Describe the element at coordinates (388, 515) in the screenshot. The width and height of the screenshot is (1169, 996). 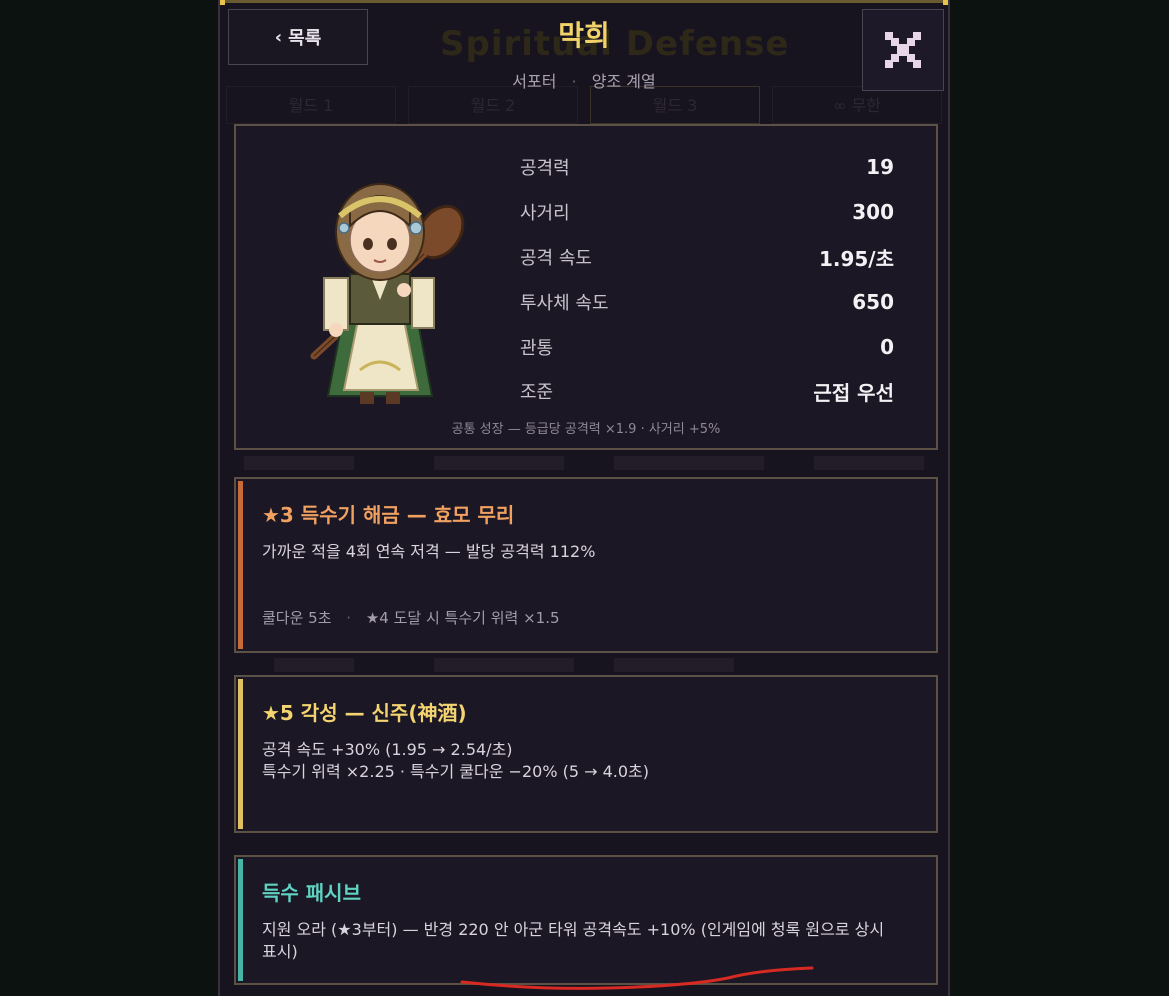
I see `skill-title: ★3 득수기 해금 — 효모 무리` at that location.